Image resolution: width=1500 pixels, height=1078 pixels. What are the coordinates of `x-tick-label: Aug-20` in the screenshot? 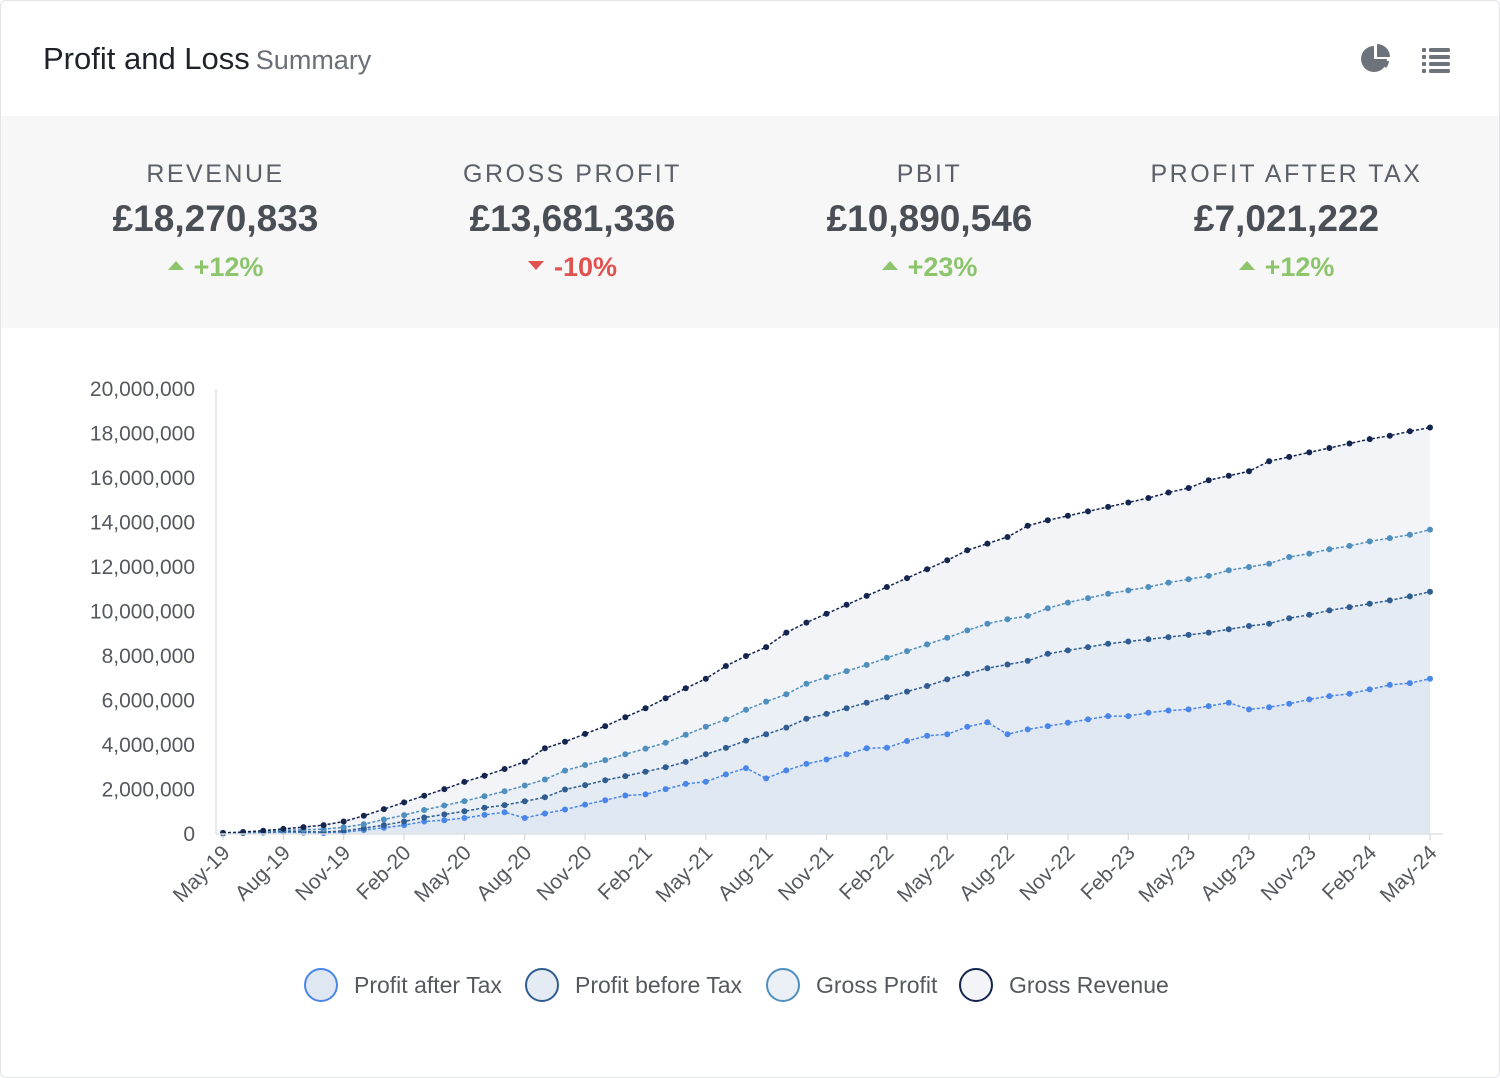 It's located at (504, 873).